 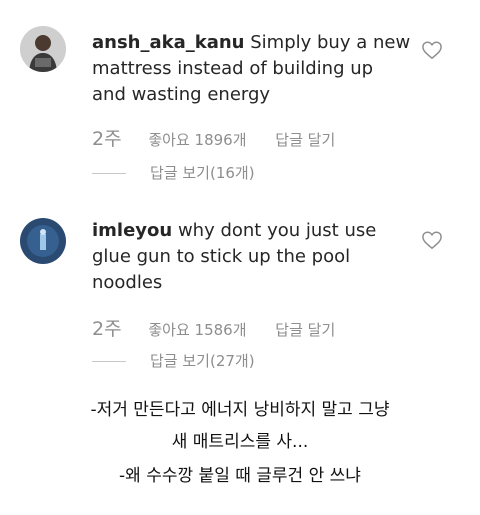 What do you see at coordinates (240, 410) in the screenshot?
I see `caption-line-1: -저거 만든다고 에너지 낭비하지 말고 그냥` at bounding box center [240, 410].